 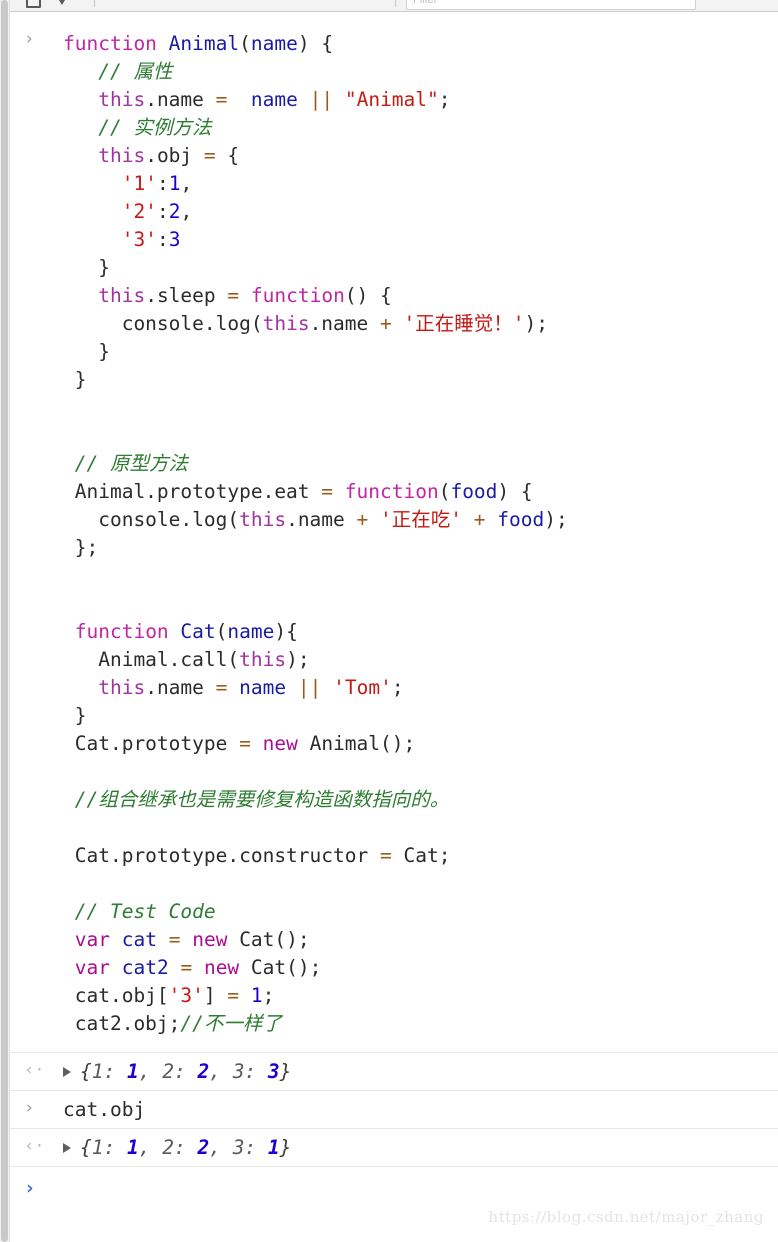 What do you see at coordinates (139, 211) in the screenshot?
I see `code-token: '2'` at bounding box center [139, 211].